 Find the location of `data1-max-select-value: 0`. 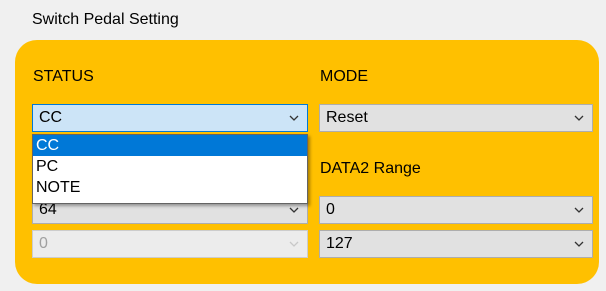

data1-max-select-value: 0 is located at coordinates (43, 243).